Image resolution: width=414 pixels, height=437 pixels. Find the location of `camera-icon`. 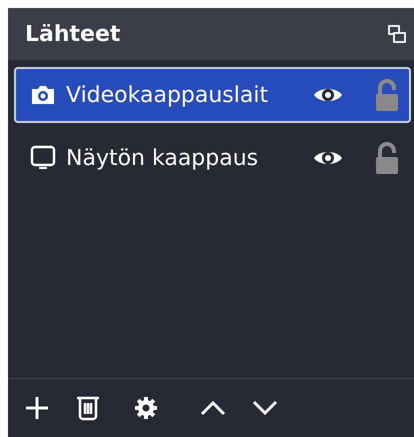

camera-icon is located at coordinates (43, 95).